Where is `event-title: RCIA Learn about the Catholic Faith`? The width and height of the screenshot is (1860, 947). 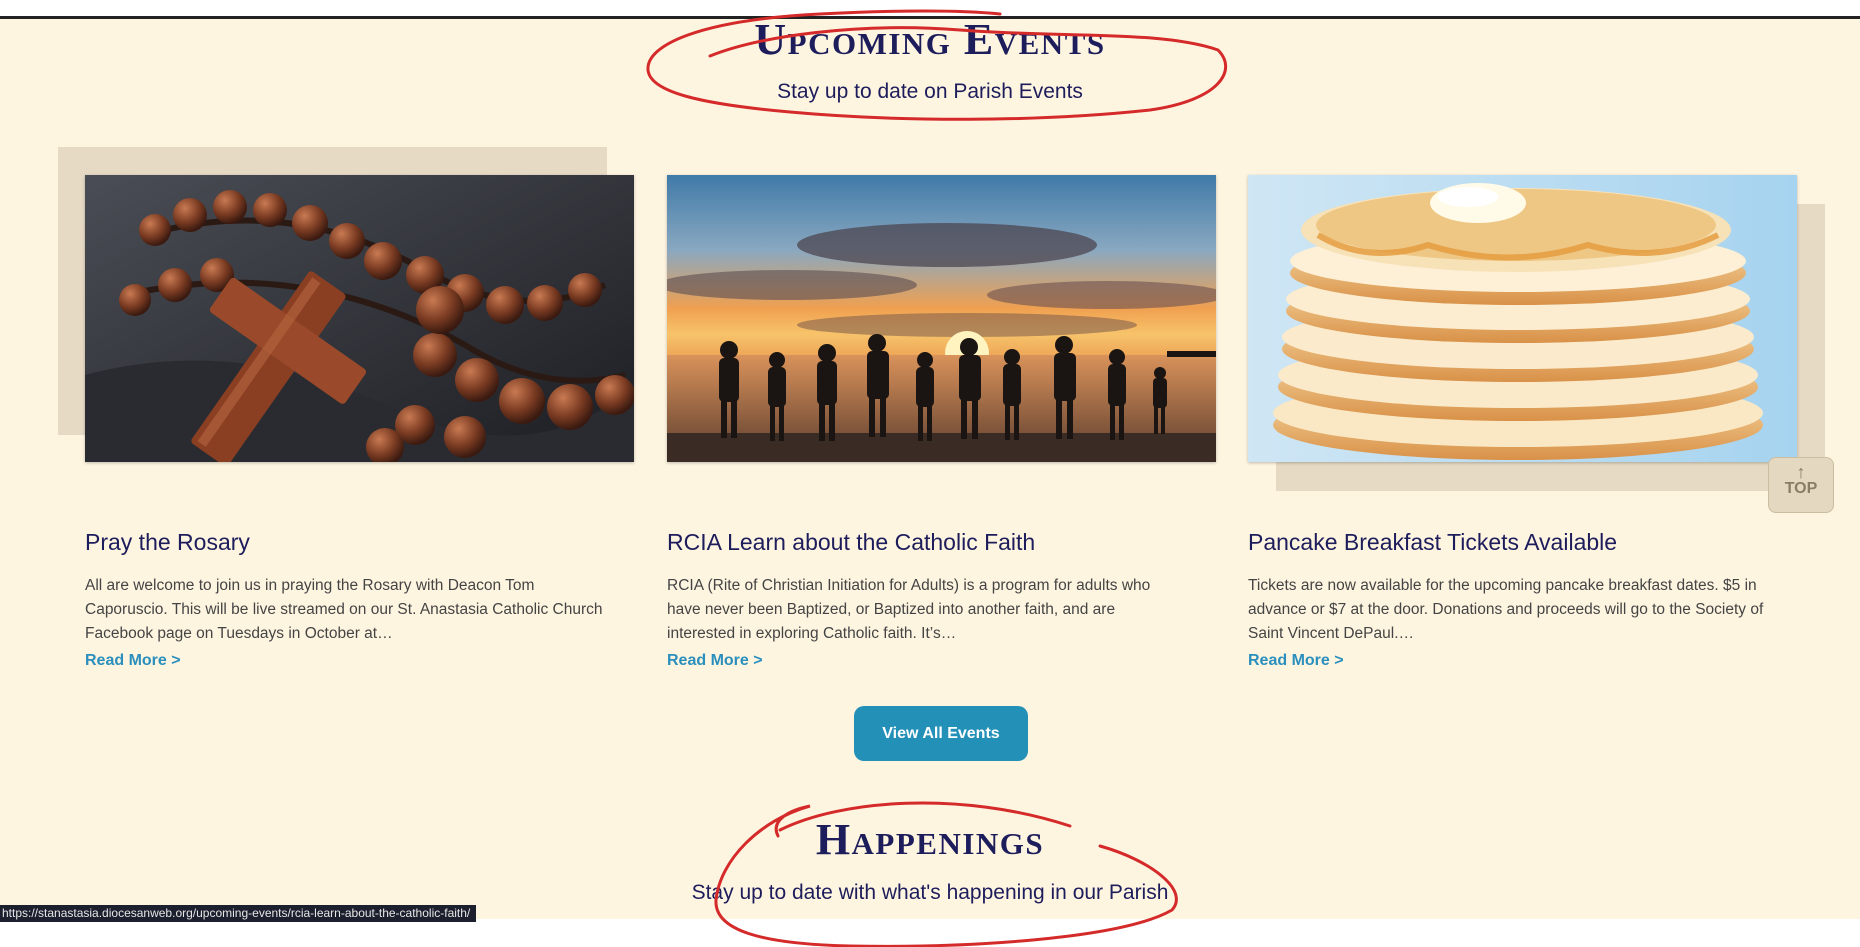 event-title: RCIA Learn about the Catholic Faith is located at coordinates (947, 543).